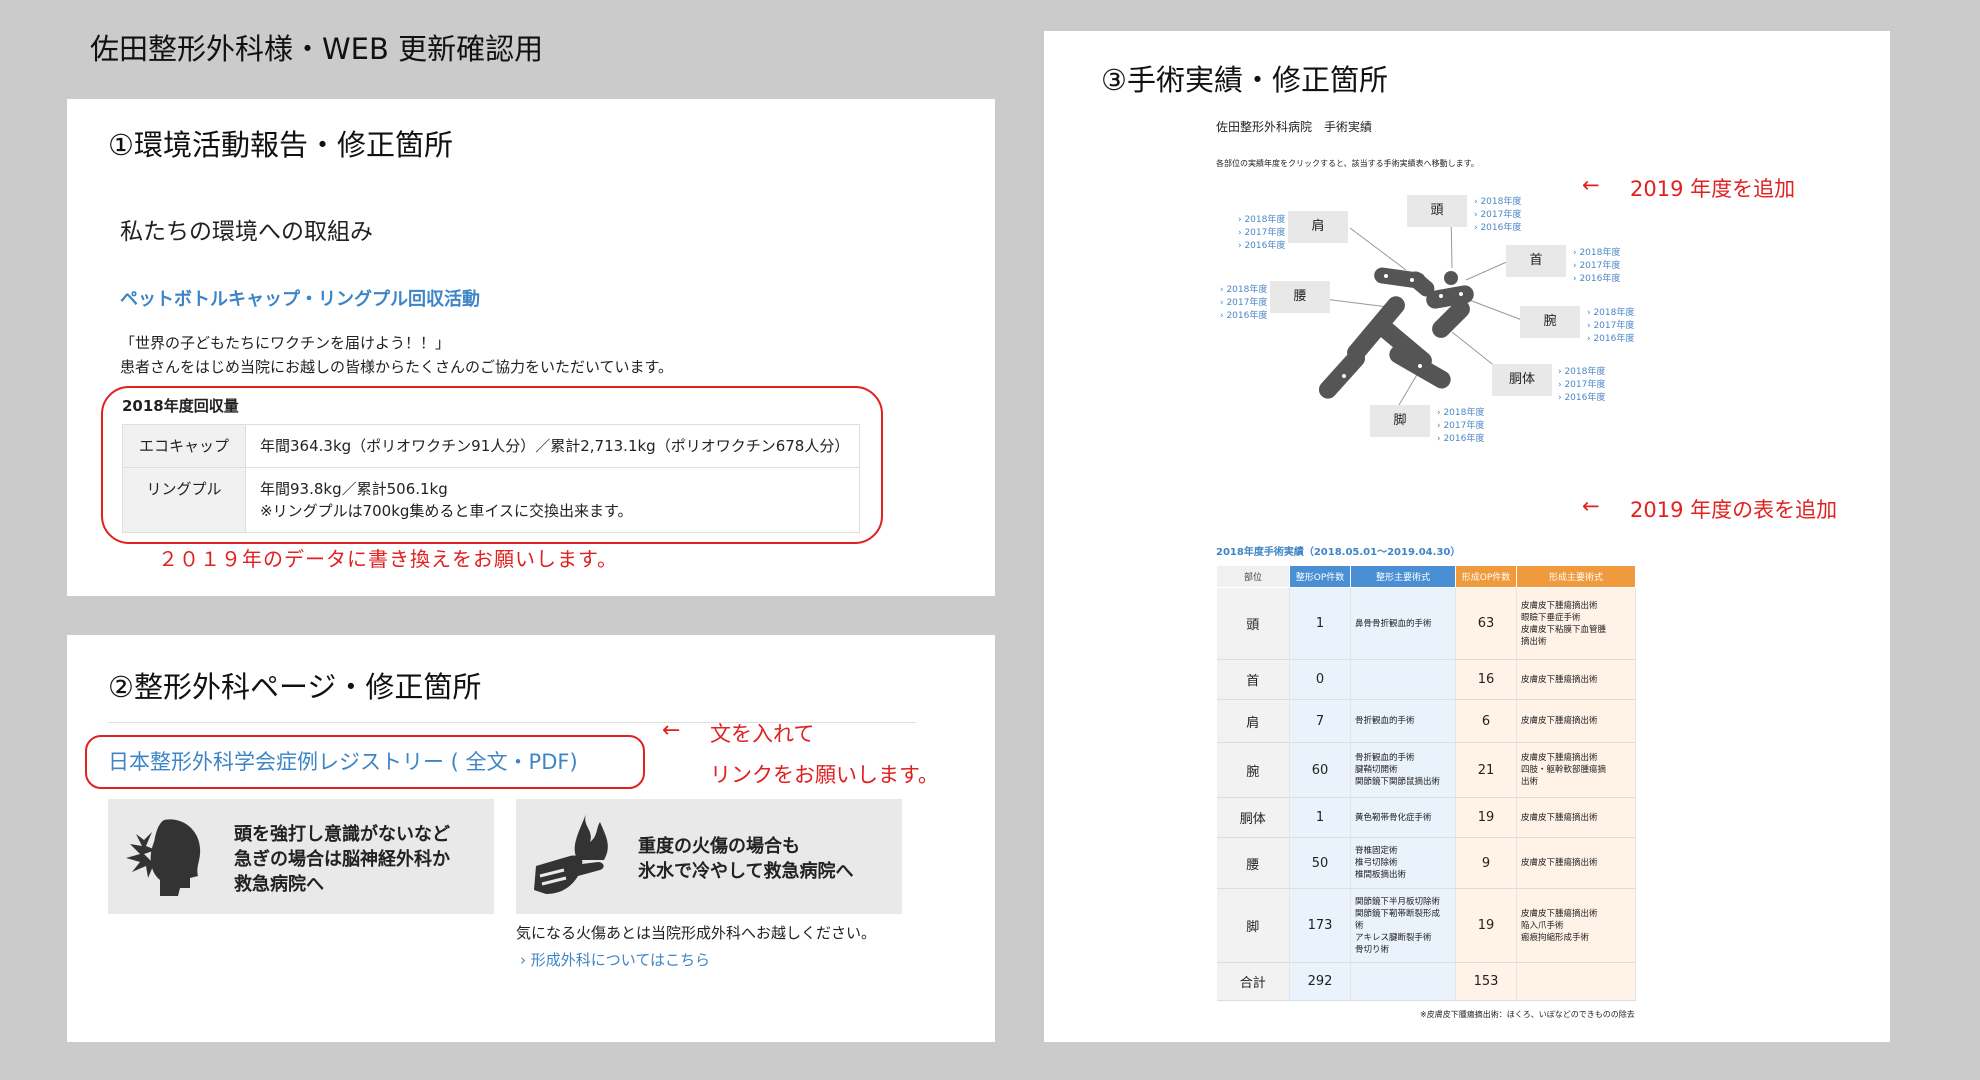 The image size is (1980, 1080). What do you see at coordinates (1576, 576) in the screenshot?
I see `col-header: 形成主要術式` at bounding box center [1576, 576].